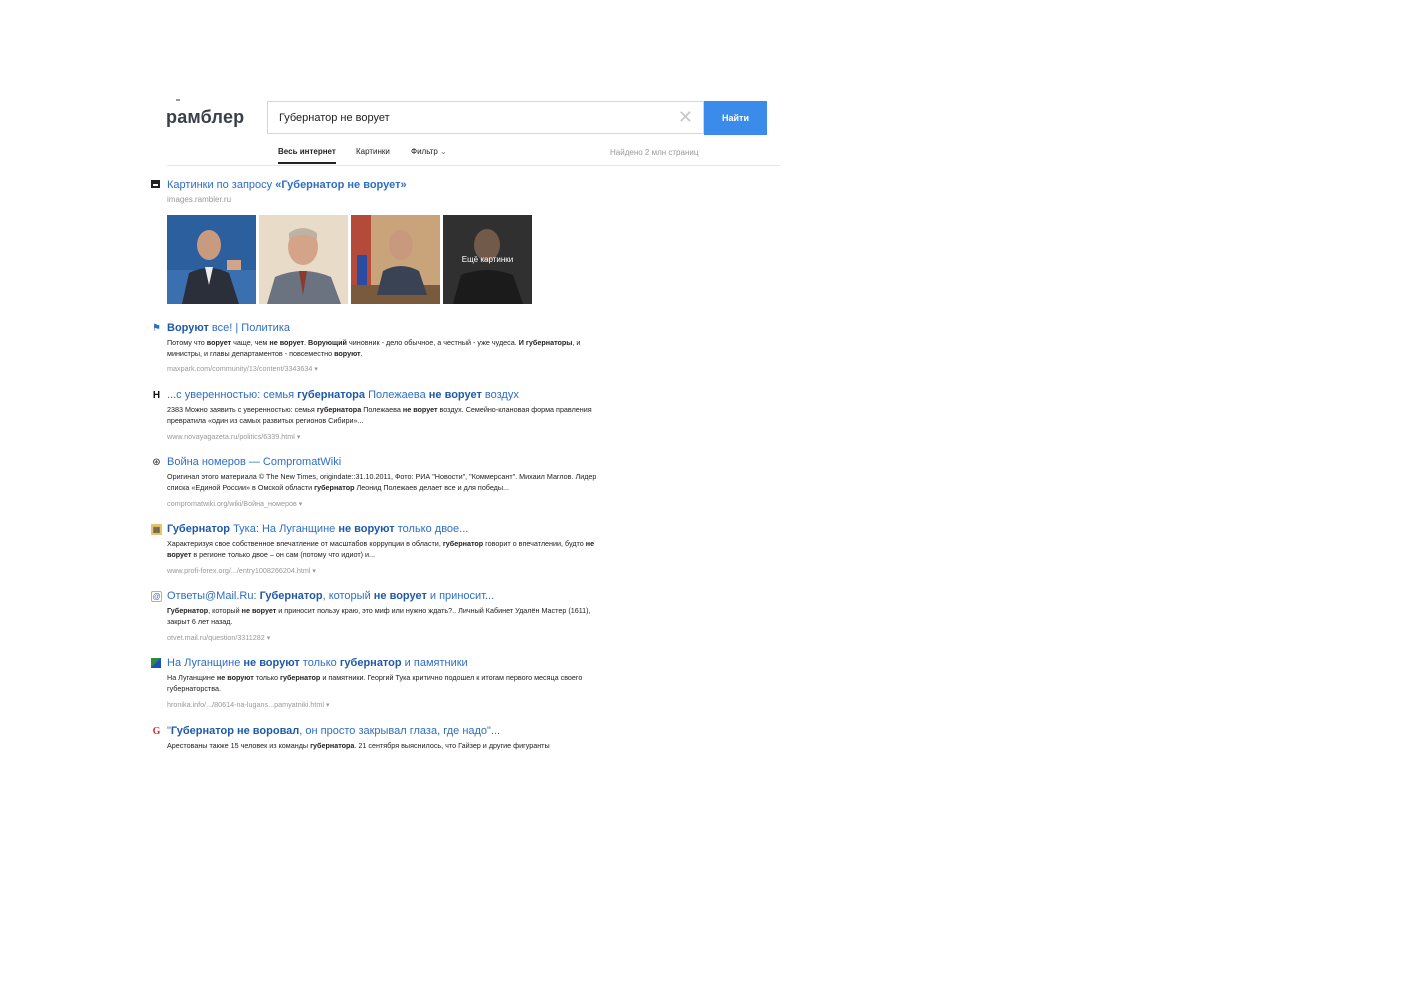  I want to click on image-icon, so click(155, 184).